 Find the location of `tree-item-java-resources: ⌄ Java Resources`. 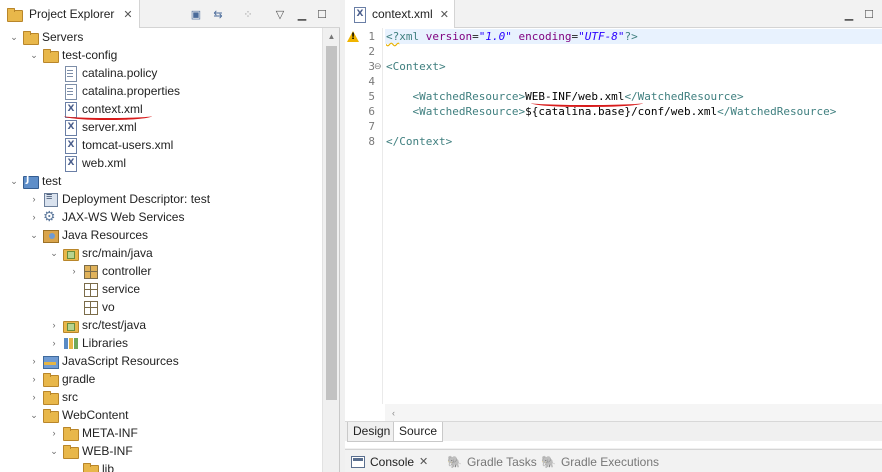

tree-item-java-resources: ⌄ Java Resources is located at coordinates (88, 235).